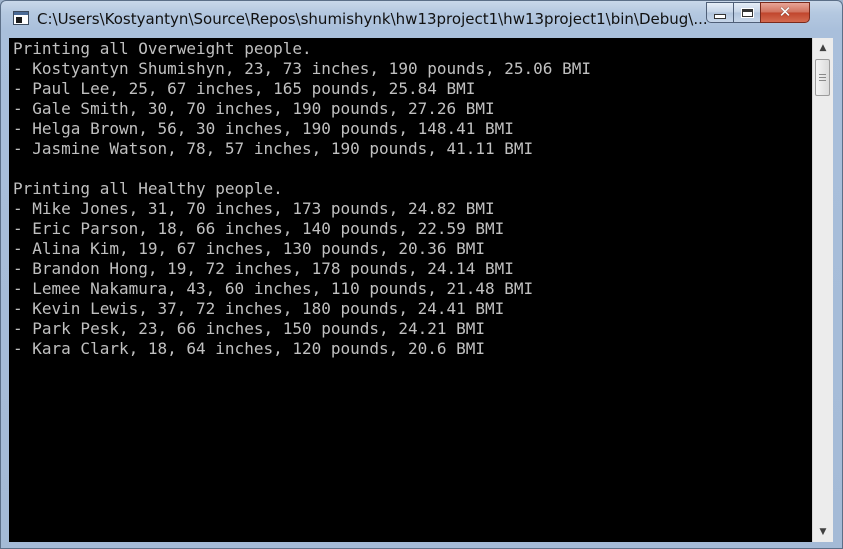 This screenshot has width=843, height=549. Describe the element at coordinates (148, 188) in the screenshot. I see `console-line: Printing all Healthy people.` at that location.